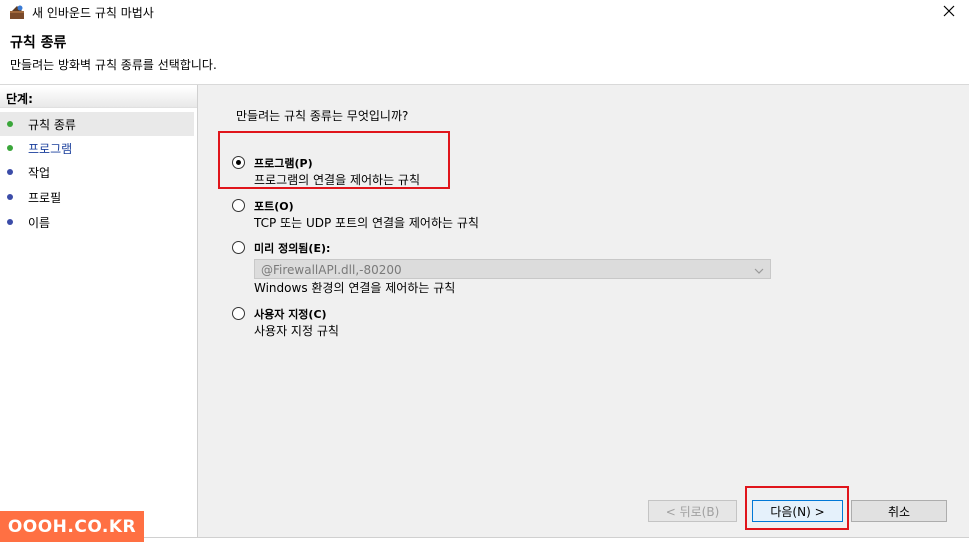 The image size is (969, 543). Describe the element at coordinates (334, 160) in the screenshot. I see `program-option-highlight` at that location.